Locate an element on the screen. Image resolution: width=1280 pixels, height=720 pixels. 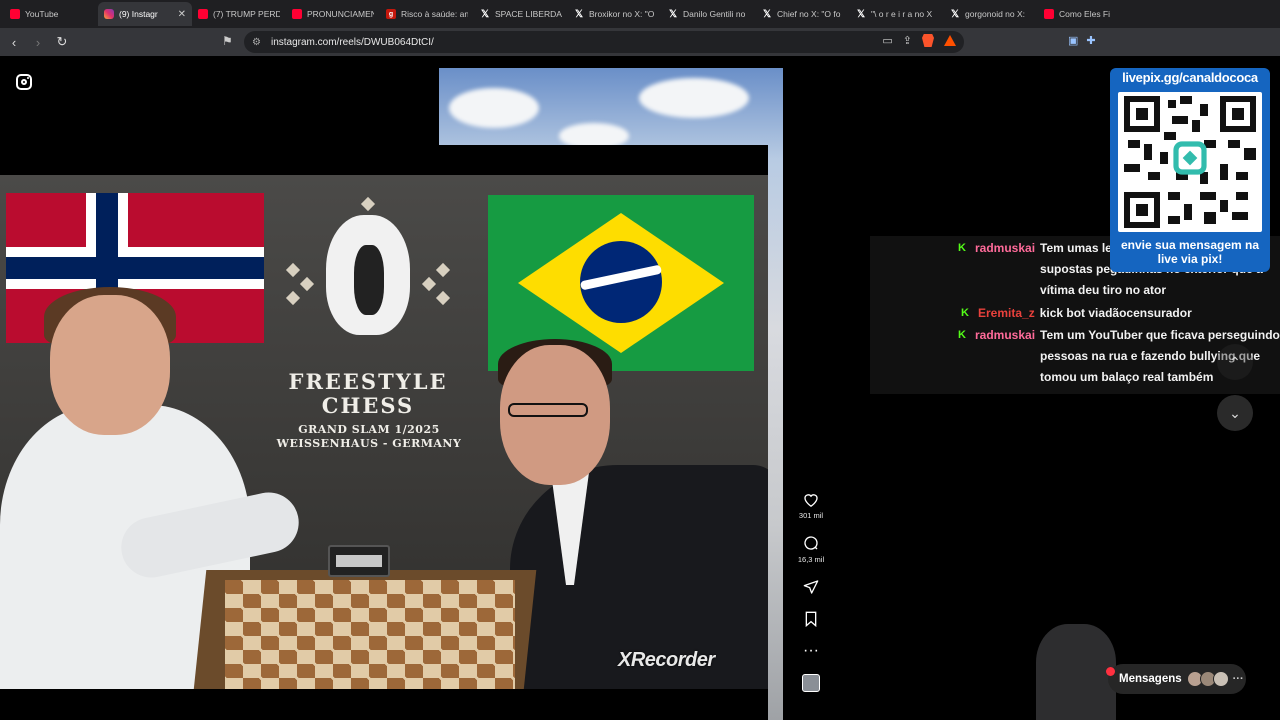
share-action is located at coordinates (811, 587).